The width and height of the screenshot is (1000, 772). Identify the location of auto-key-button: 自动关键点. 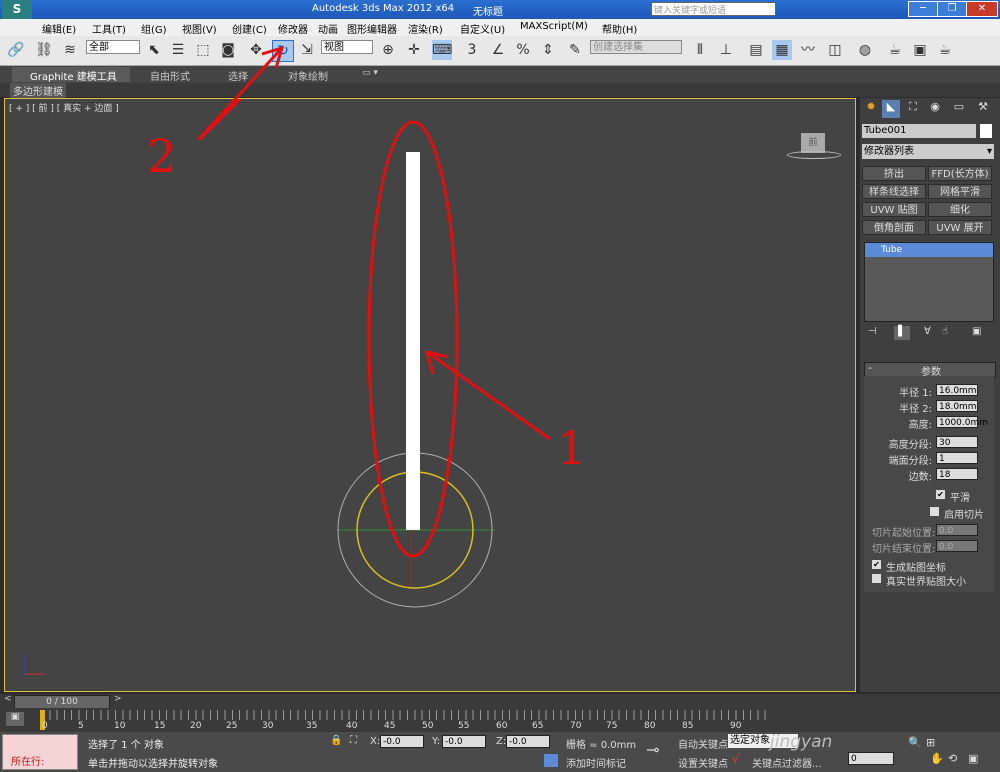
(703, 743).